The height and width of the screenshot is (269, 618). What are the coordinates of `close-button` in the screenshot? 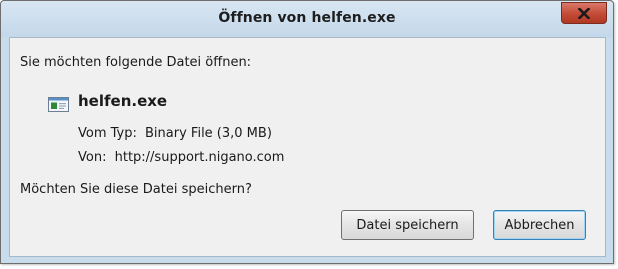 It's located at (584, 13).